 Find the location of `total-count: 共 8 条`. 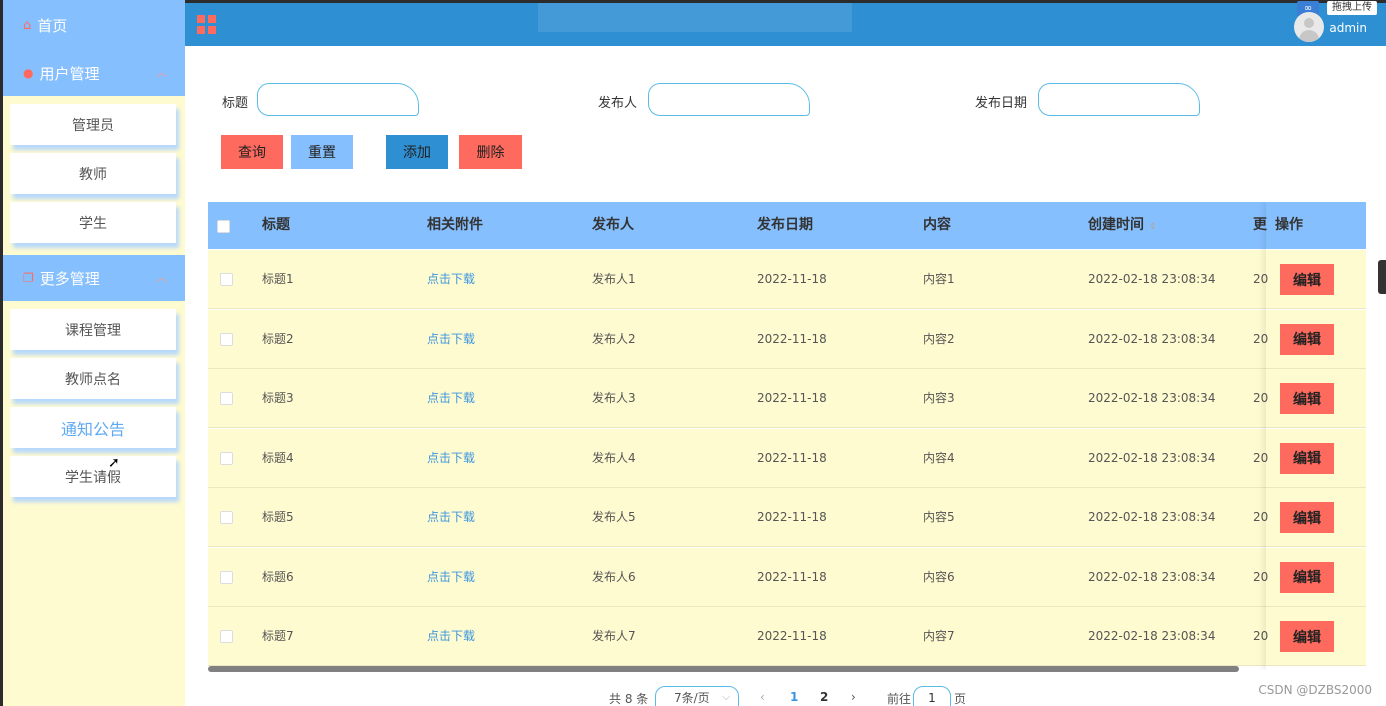

total-count: 共 8 条 is located at coordinates (629, 699).